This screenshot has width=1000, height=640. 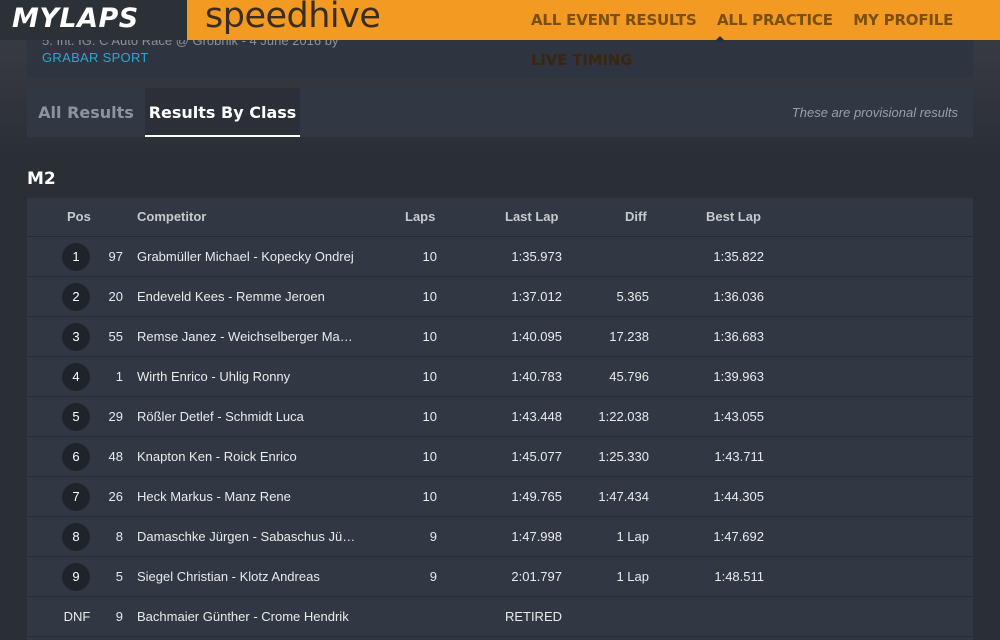 I want to click on competitor-name: Bachmaier Günther - Crome Hendrik, so click(x=253, y=616).